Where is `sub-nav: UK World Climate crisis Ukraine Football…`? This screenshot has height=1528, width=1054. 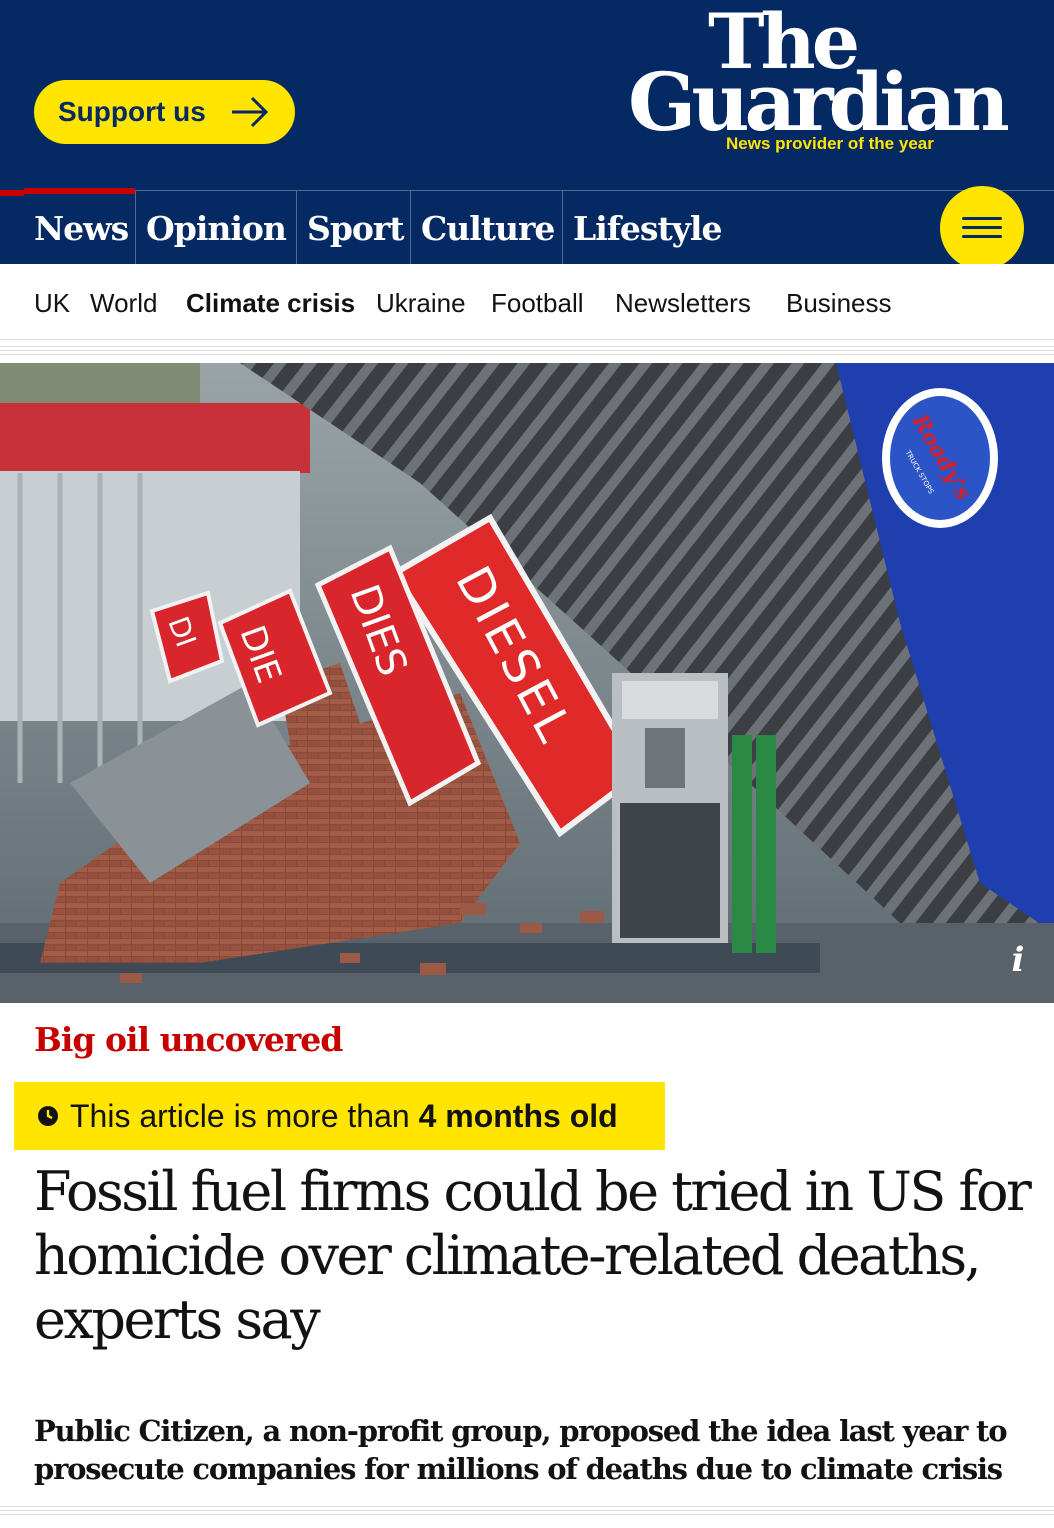 sub-nav: UK World Climate crisis Ukraine Football… is located at coordinates (527, 302).